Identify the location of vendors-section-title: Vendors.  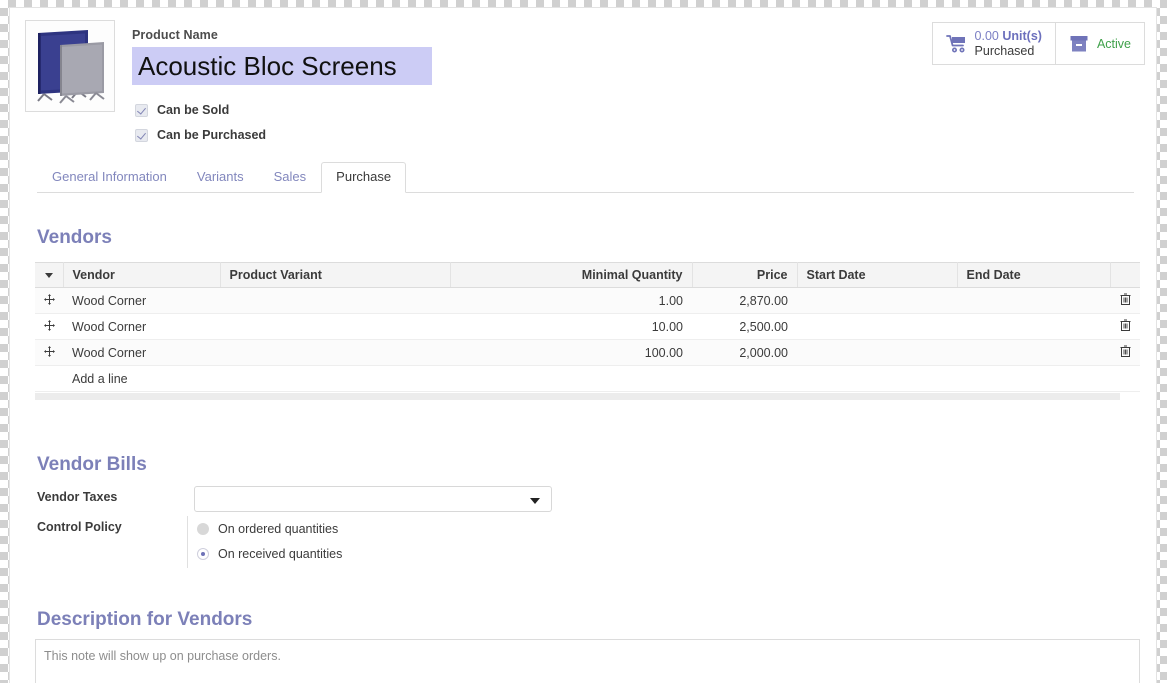
(74, 237).